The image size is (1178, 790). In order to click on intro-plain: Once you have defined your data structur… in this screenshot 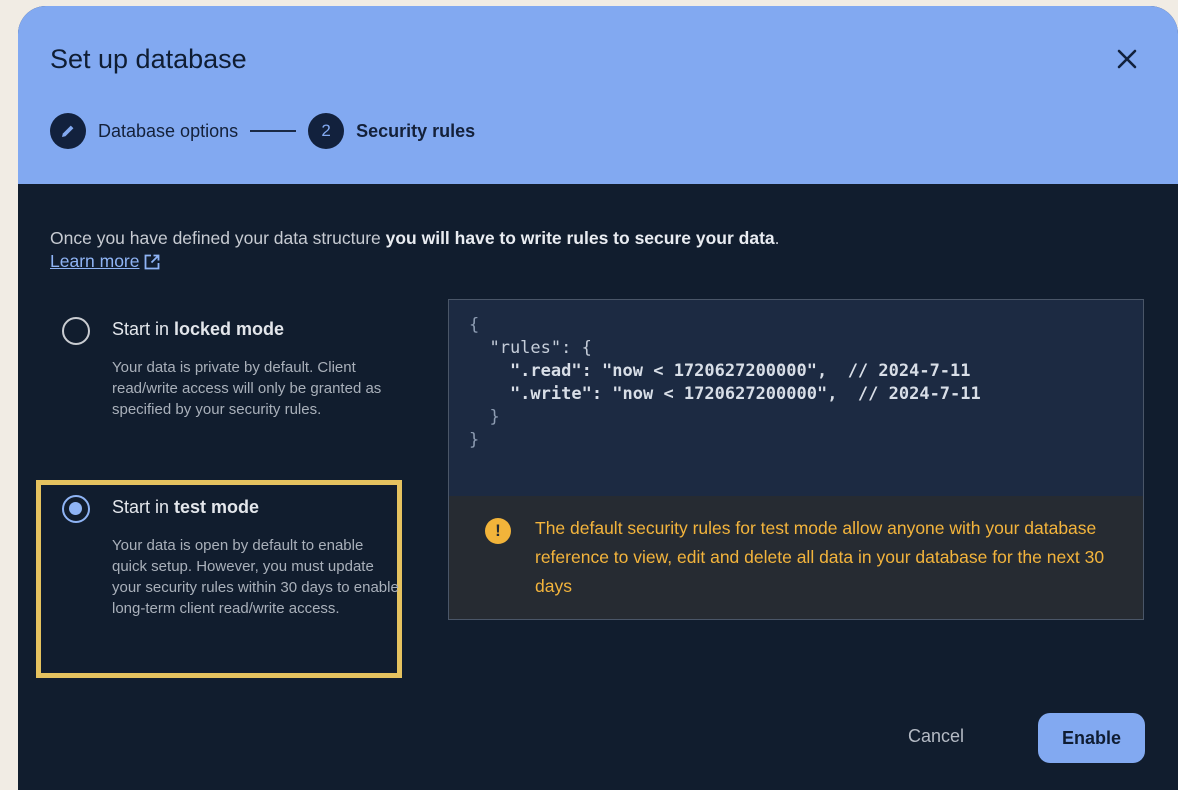, I will do `click(218, 238)`.